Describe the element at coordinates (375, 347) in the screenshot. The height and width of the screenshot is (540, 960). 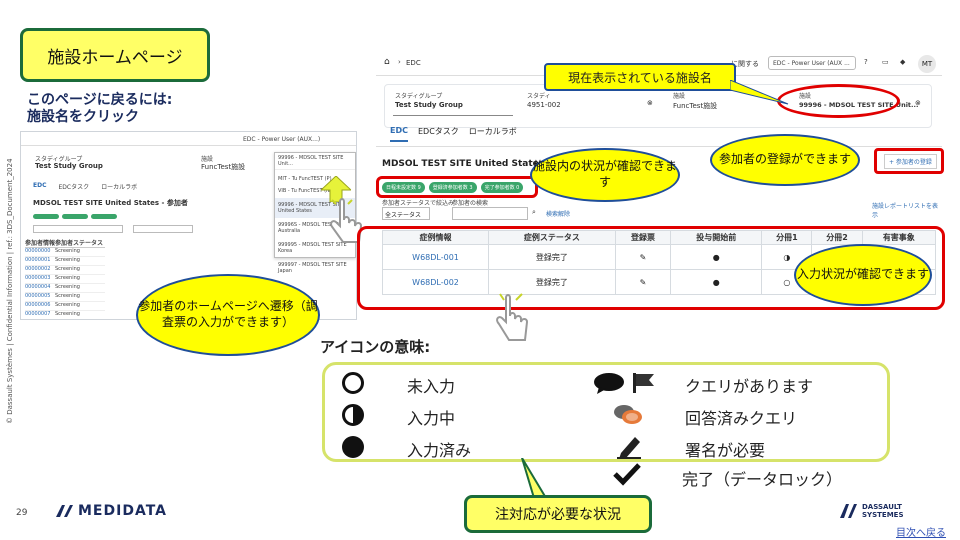
I see `icons-title: アイコンの意味:` at that location.